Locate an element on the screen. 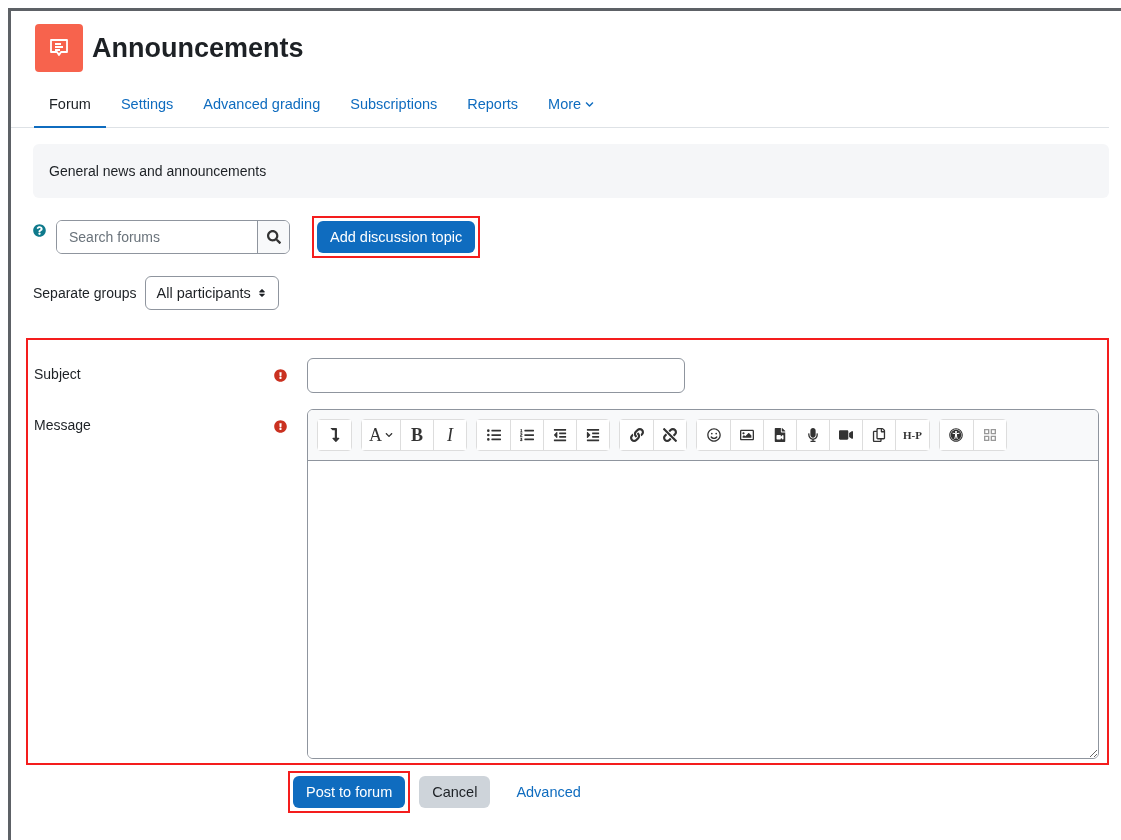 The width and height of the screenshot is (1121, 840). toolbar-button: H-P is located at coordinates (912, 435).